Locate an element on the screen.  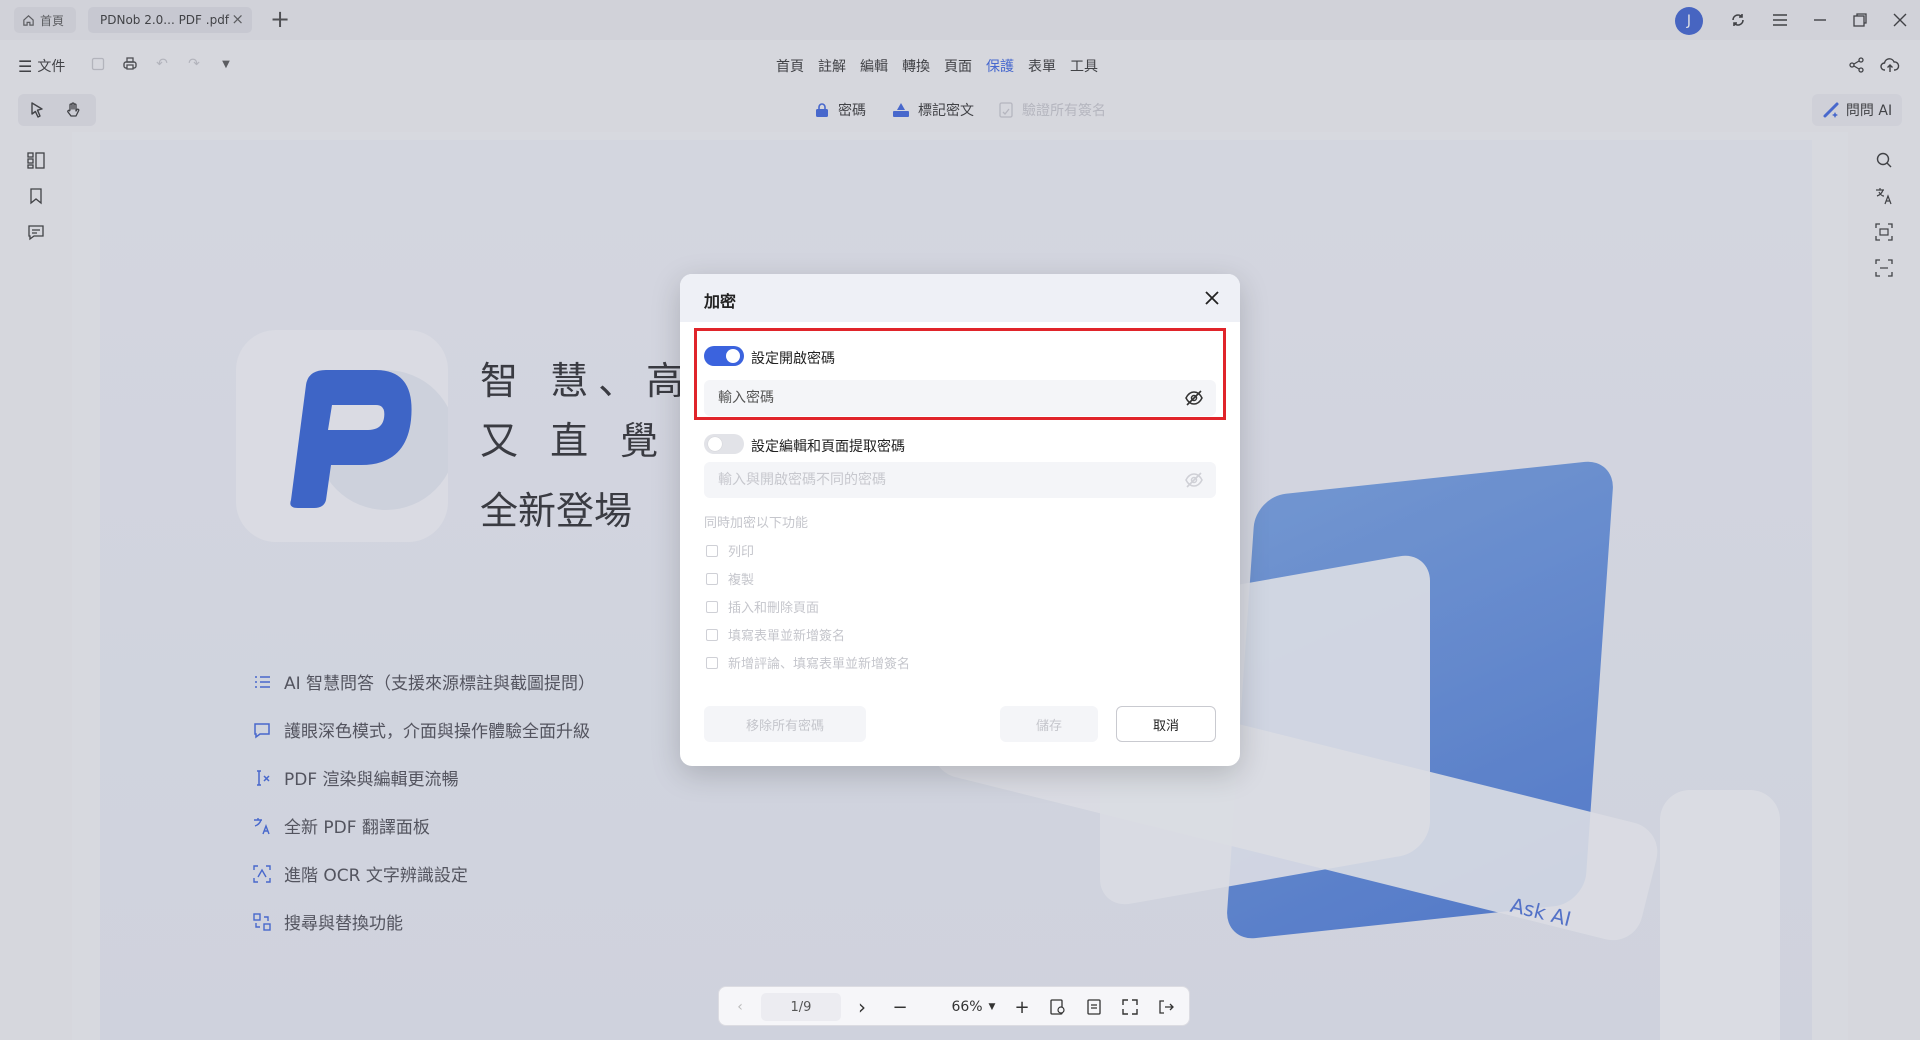
fit-width-icon is located at coordinates (1094, 1007).